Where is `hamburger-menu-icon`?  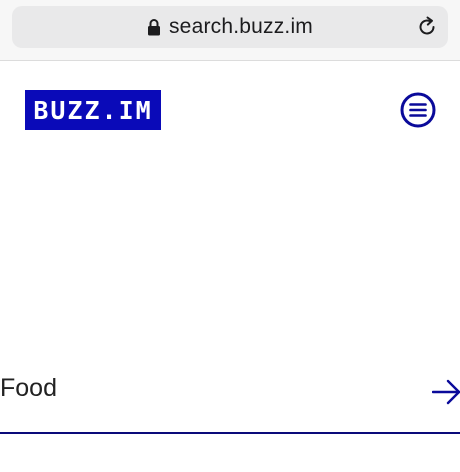 hamburger-menu-icon is located at coordinates (418, 110).